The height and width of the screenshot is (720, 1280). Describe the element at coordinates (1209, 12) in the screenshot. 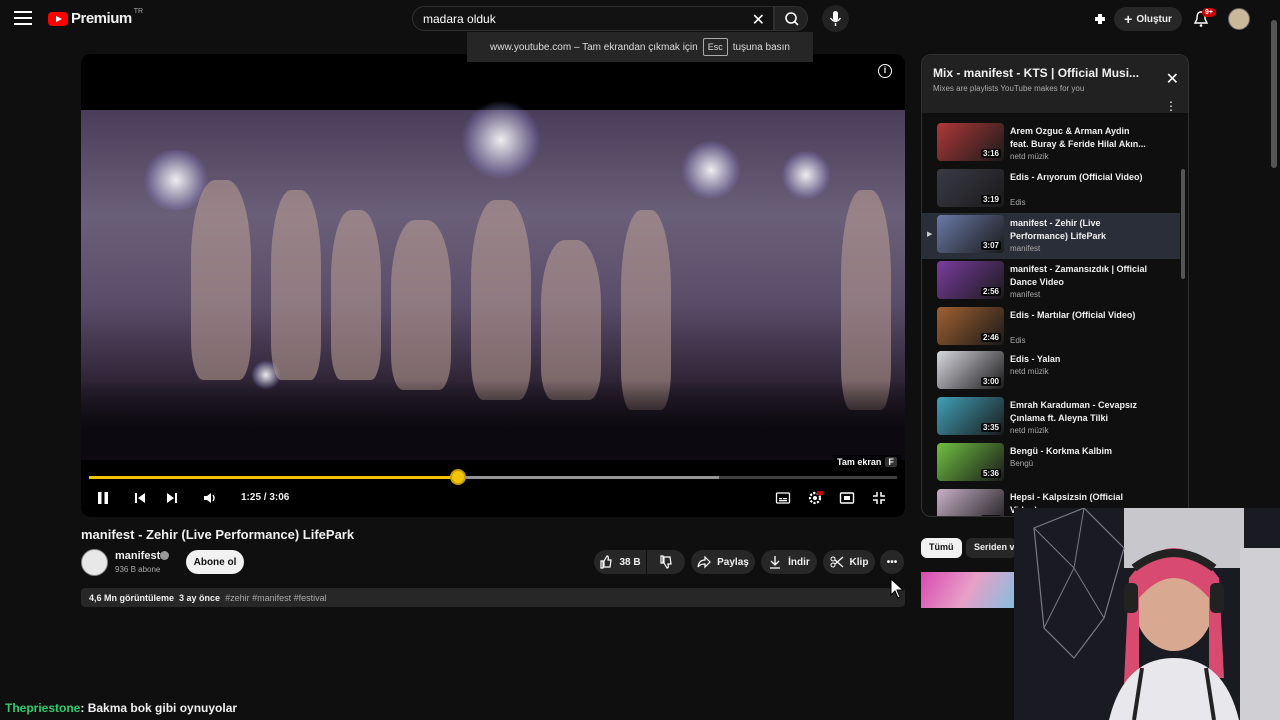

I see `notification-badge: 9+` at that location.